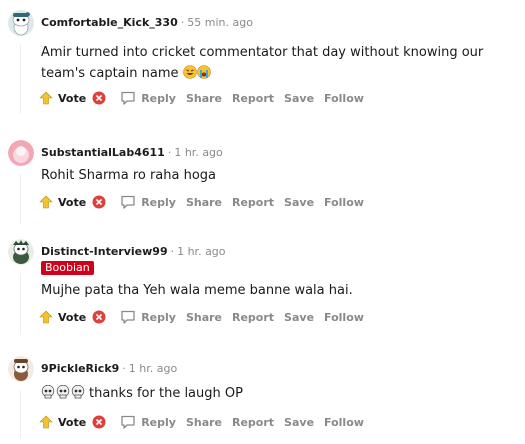  I want to click on comment-text: Rohit Sharma ro raha hoga, so click(129, 175).